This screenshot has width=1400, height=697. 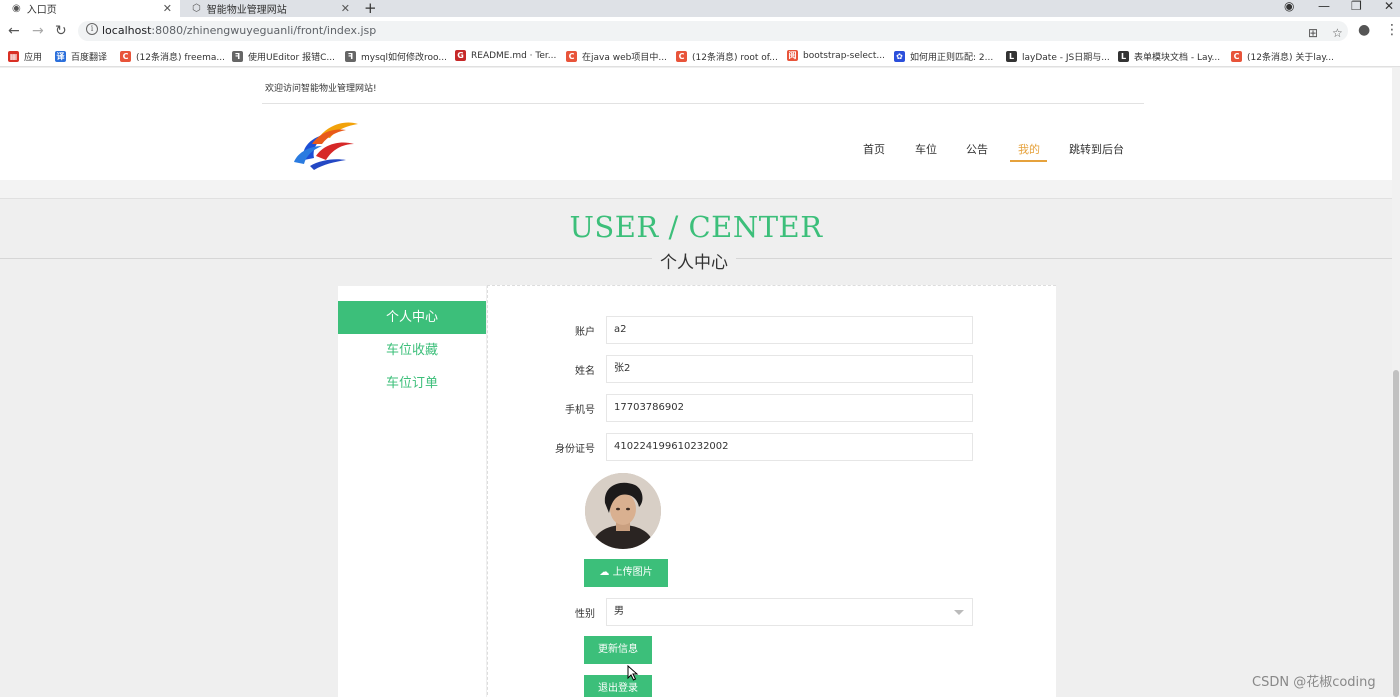 I want to click on site-info-icon: i, so click(x=92, y=29).